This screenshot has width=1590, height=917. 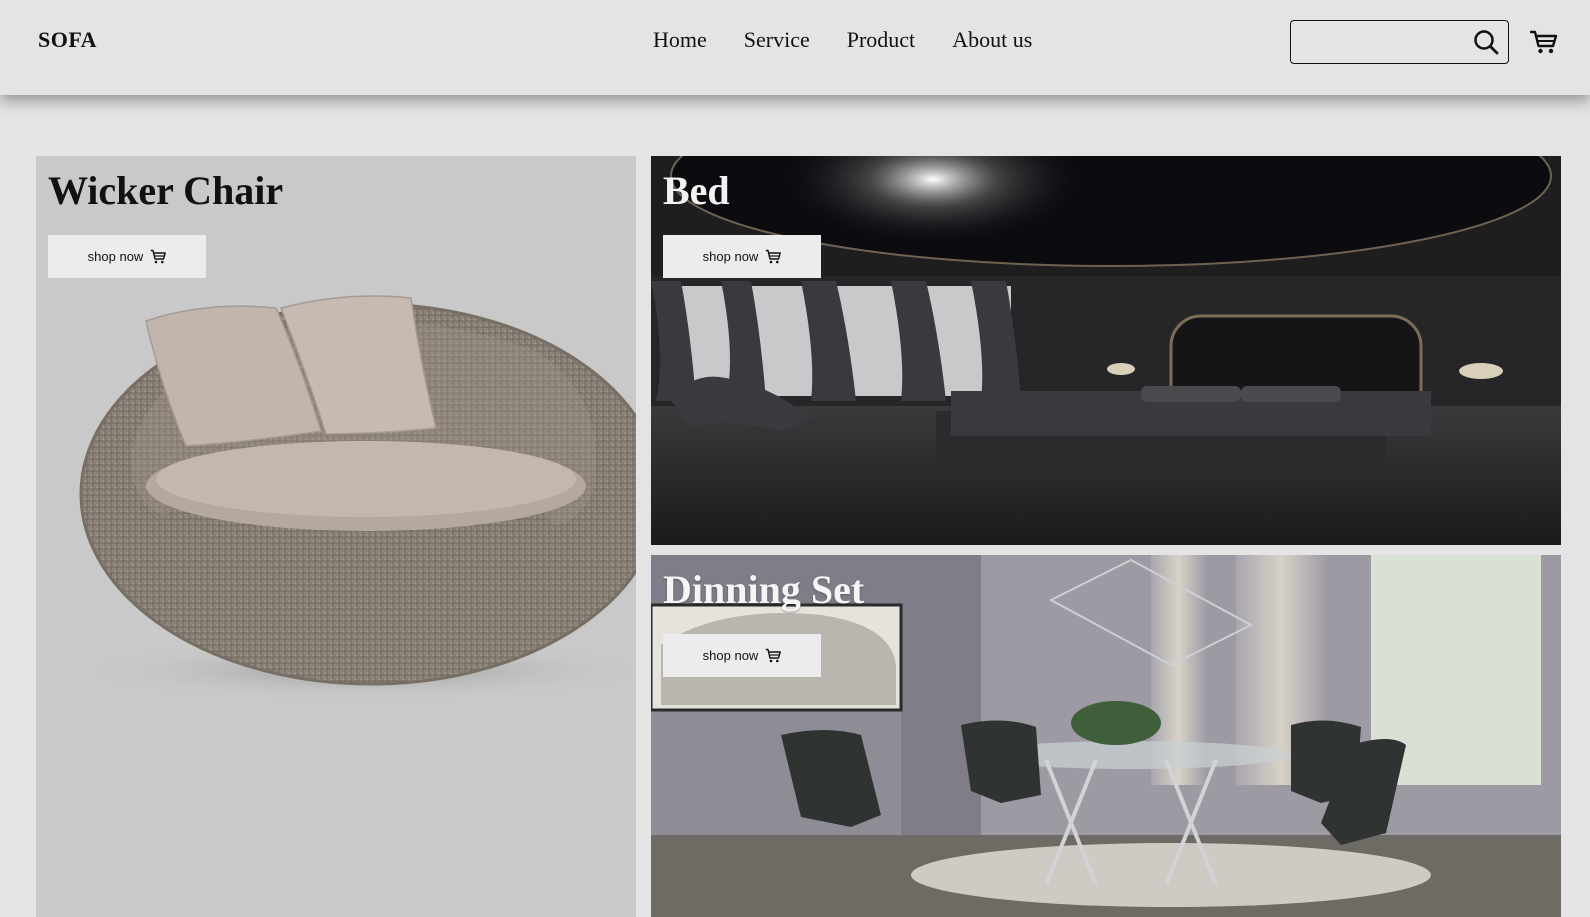 What do you see at coordinates (881, 40) in the screenshot?
I see `nav-product: Product` at bounding box center [881, 40].